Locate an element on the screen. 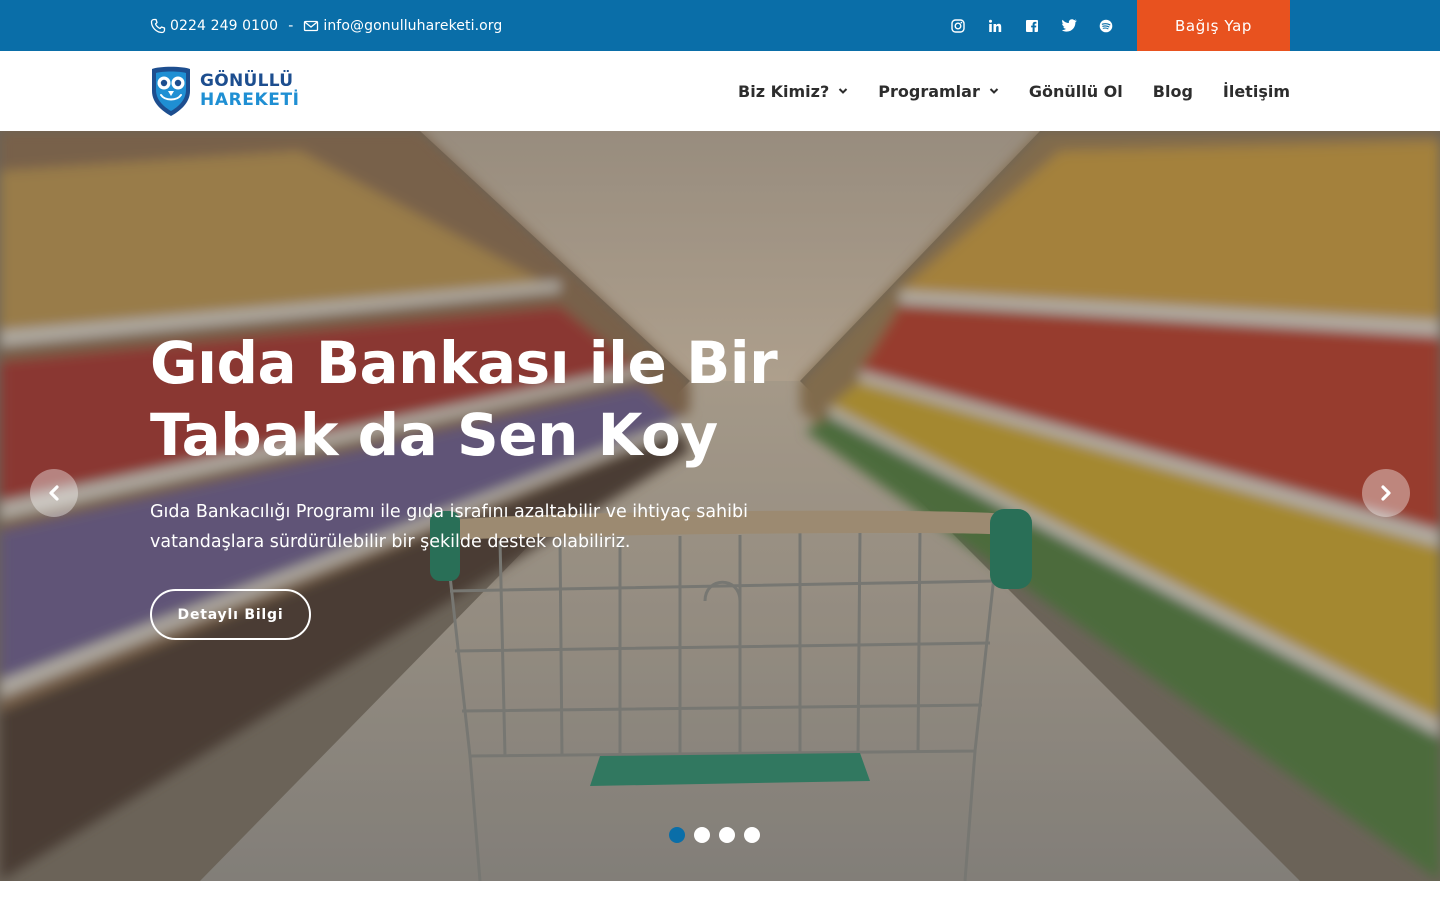 The image size is (1440, 900). nav-item-label: Blog is located at coordinates (1172, 91).